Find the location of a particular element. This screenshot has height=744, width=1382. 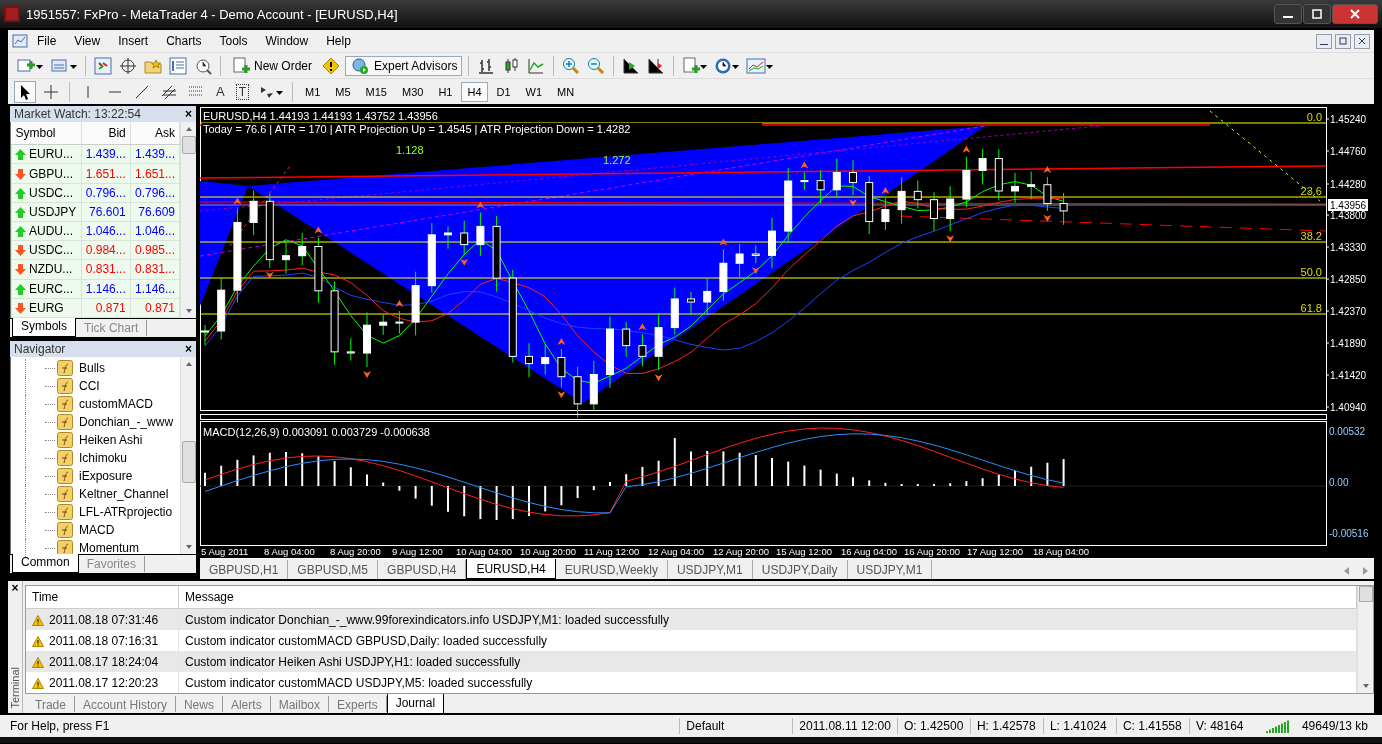

message-cell: Custom indicator Donchian_-_www.99forexindicators.info USDJPY,M1: loaded successfully is located at coordinates (767, 619).